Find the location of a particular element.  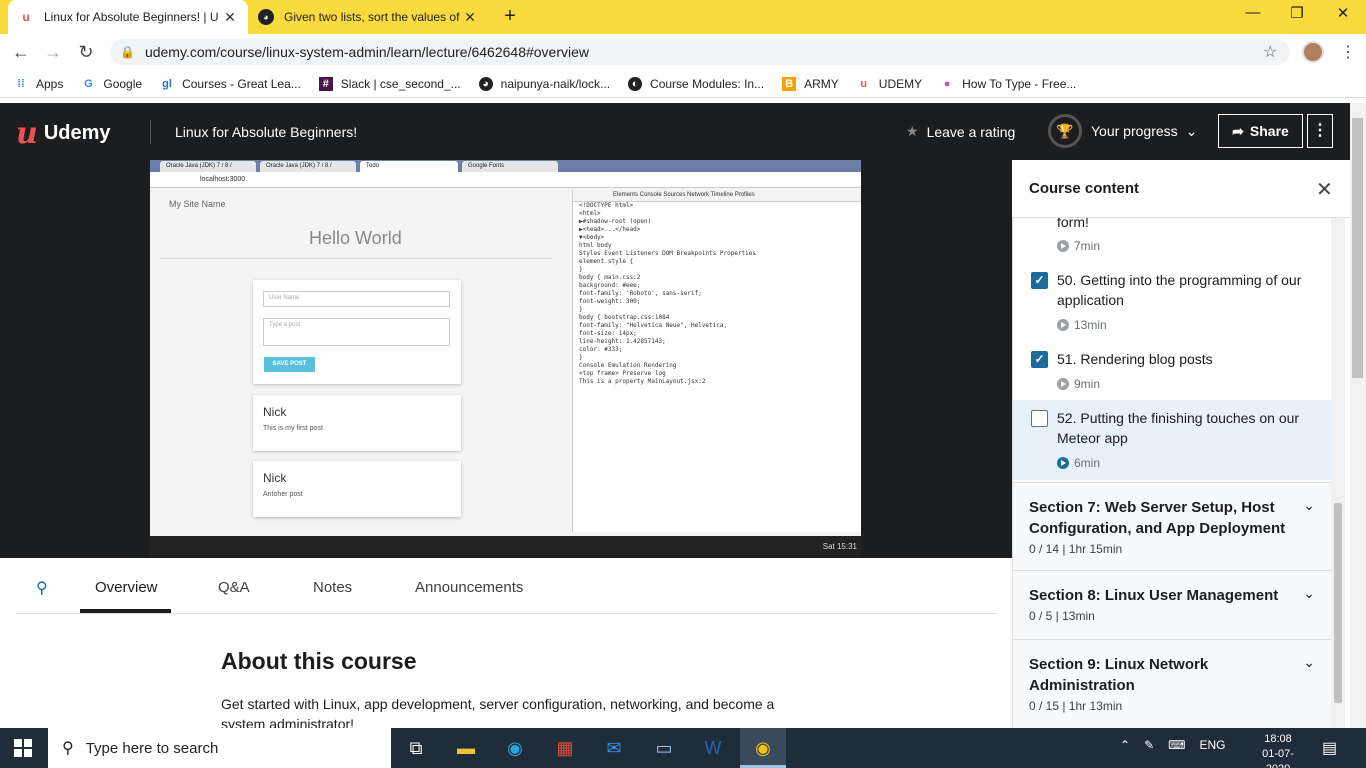

share-button: ➦ Share is located at coordinates (1260, 131).